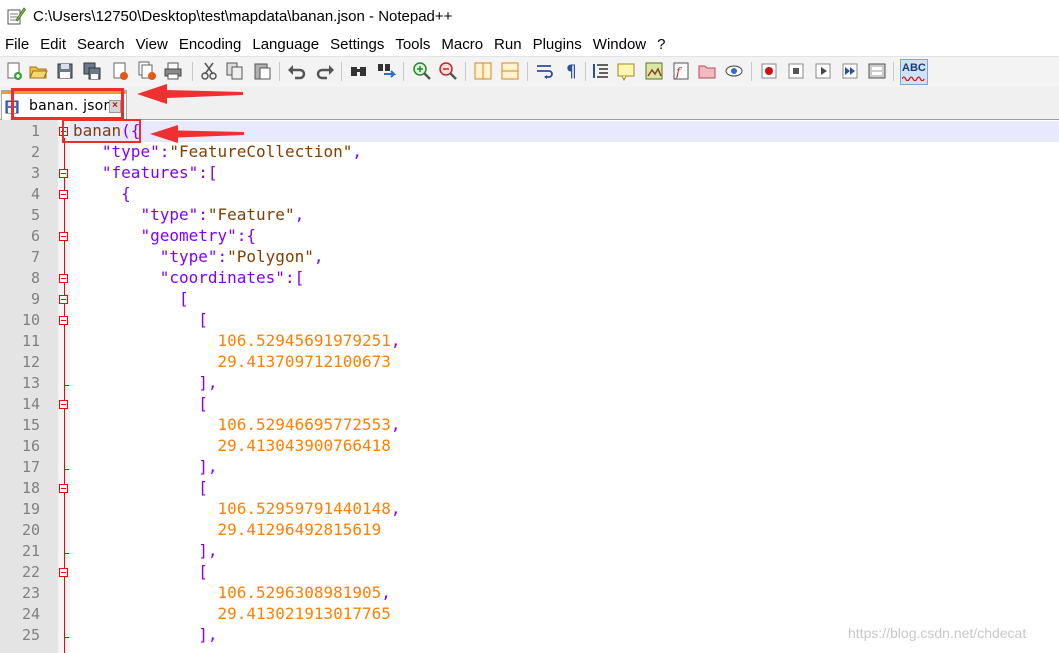  Describe the element at coordinates (483, 71) in the screenshot. I see `sync-vertical-icon` at that location.